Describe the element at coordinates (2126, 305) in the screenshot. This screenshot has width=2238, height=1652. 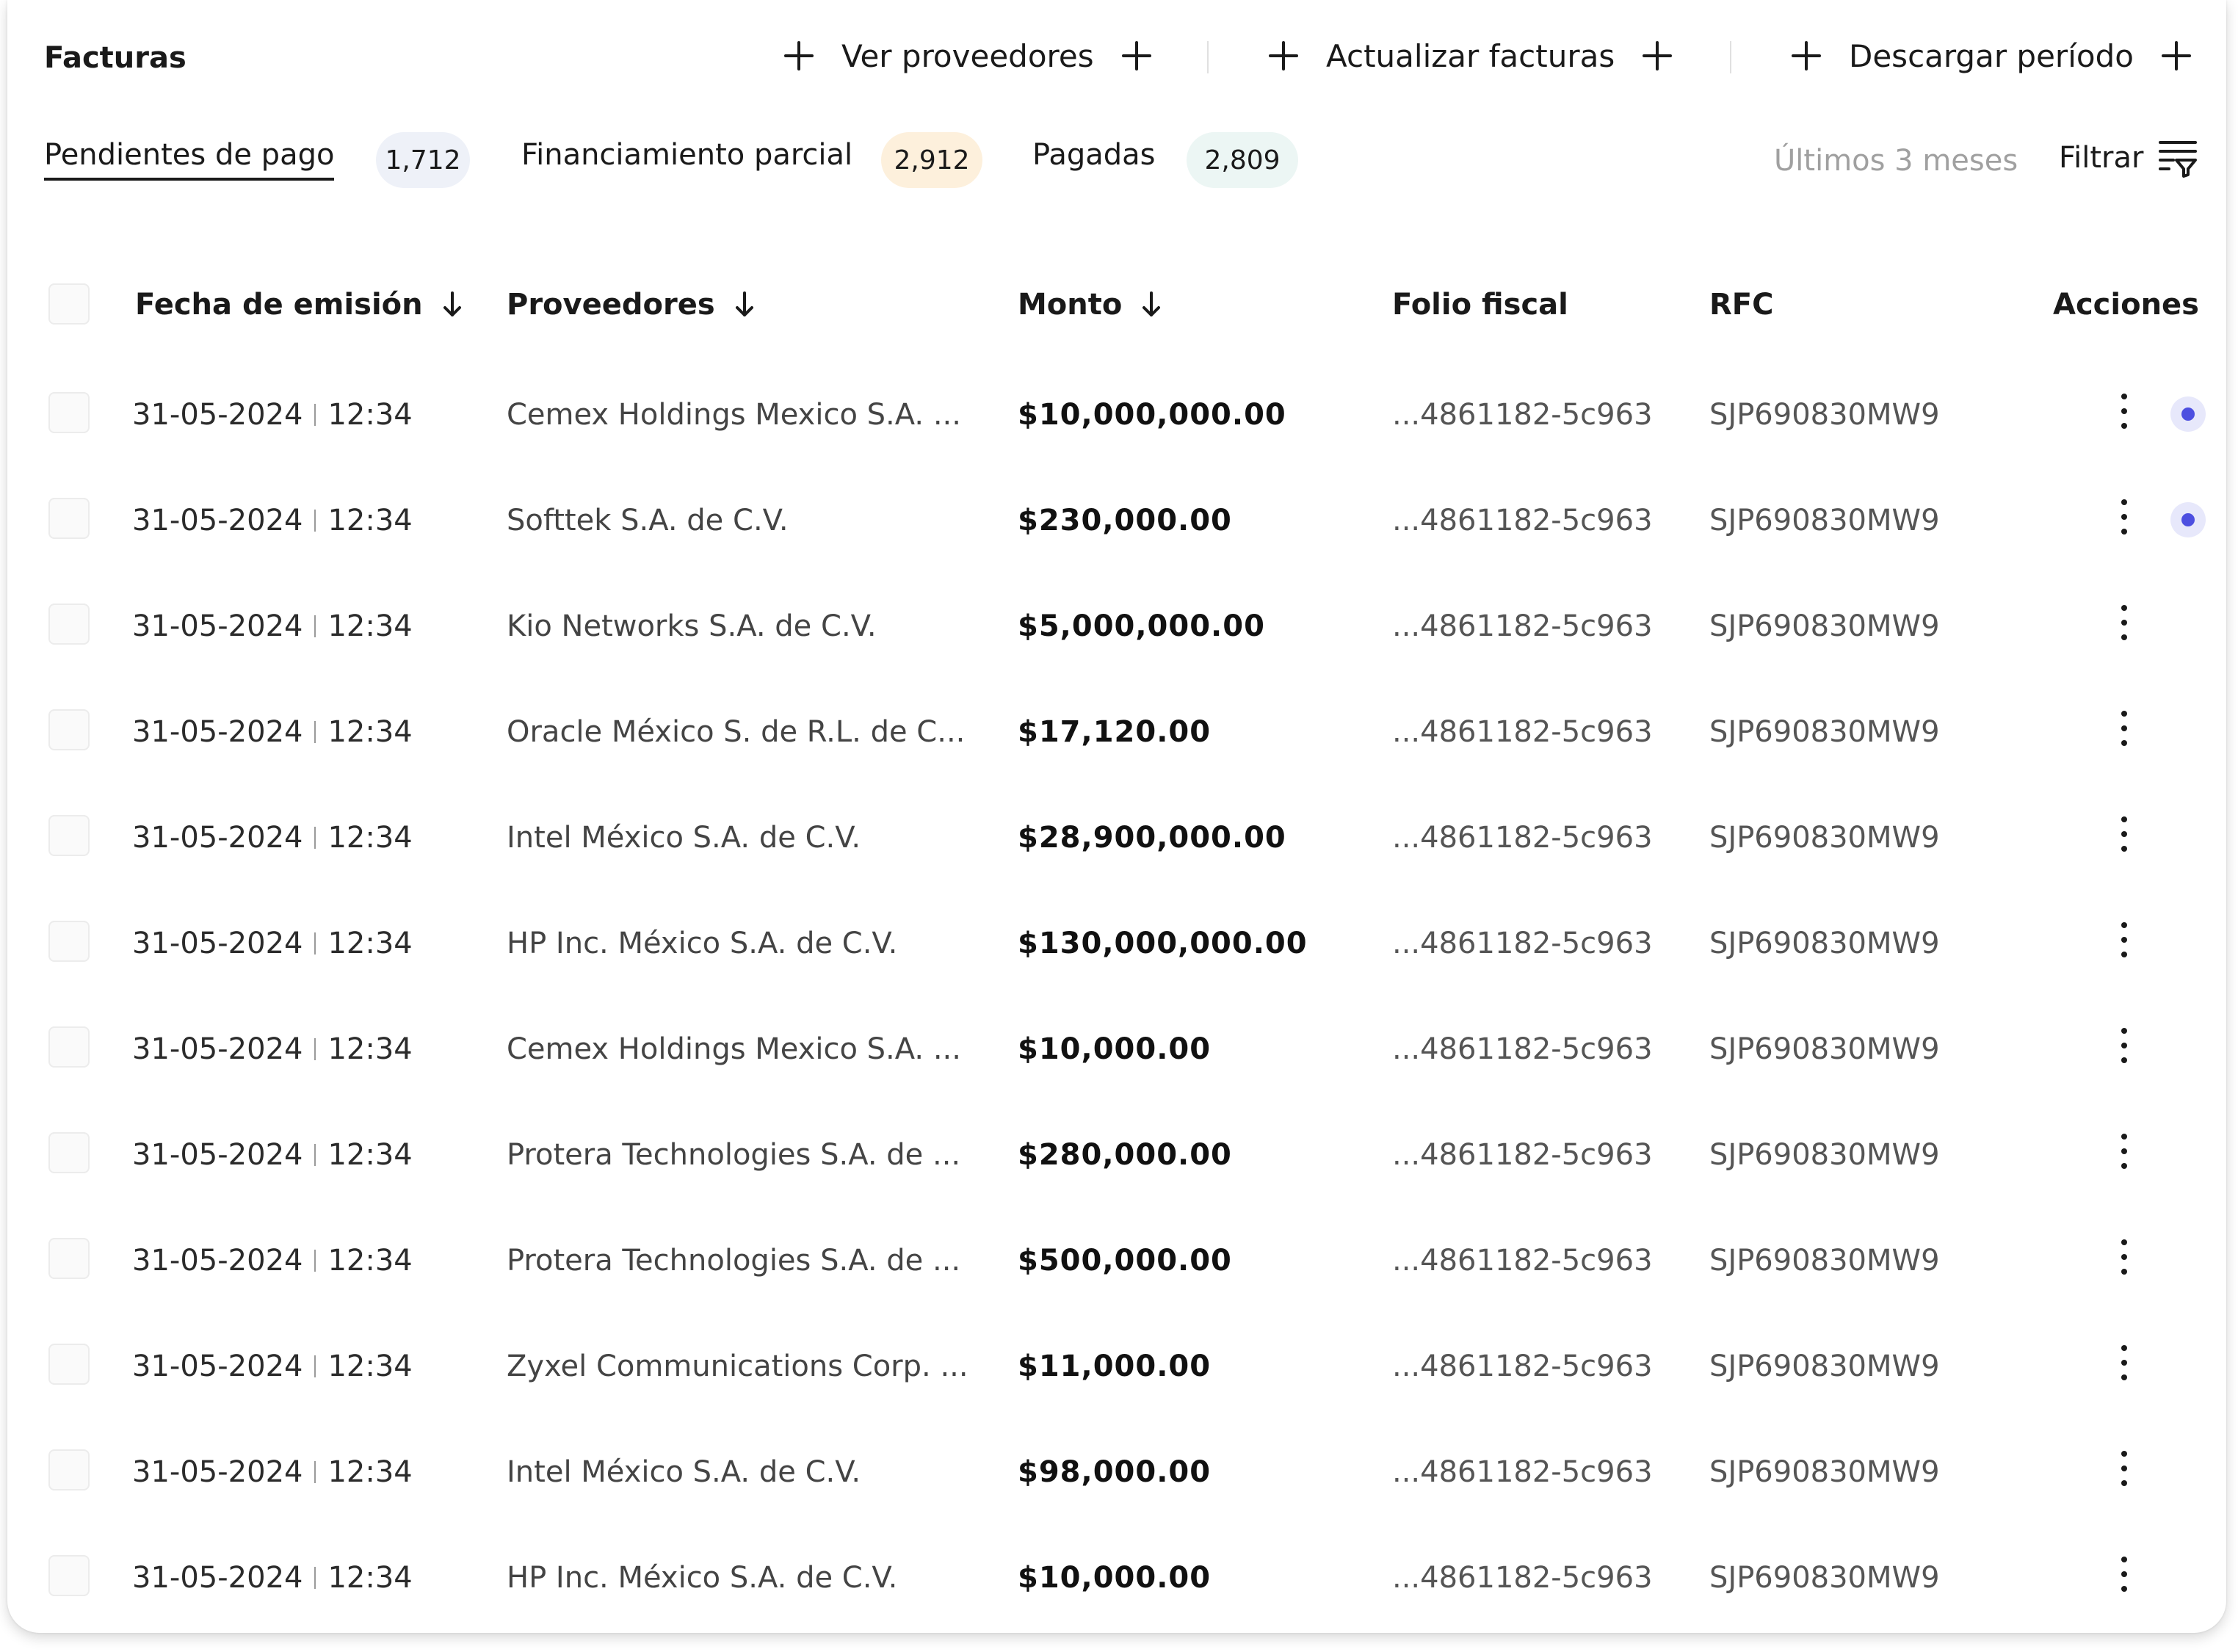
I see `column-actions: Acciones` at that location.